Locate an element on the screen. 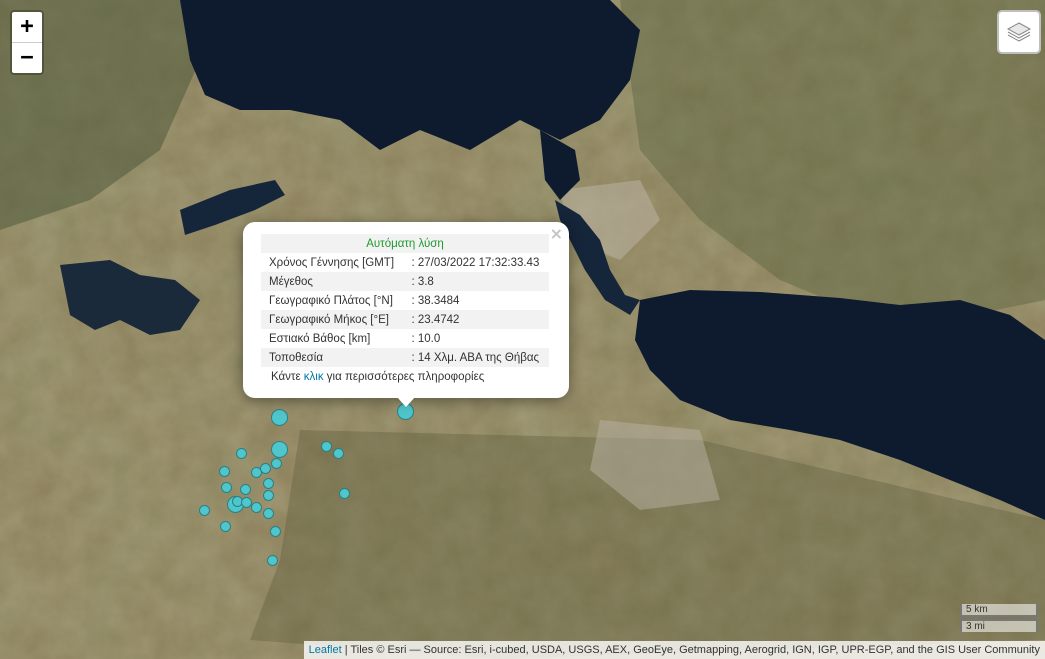 The height and width of the screenshot is (659, 1045). layers-icon is located at coordinates (1019, 32).